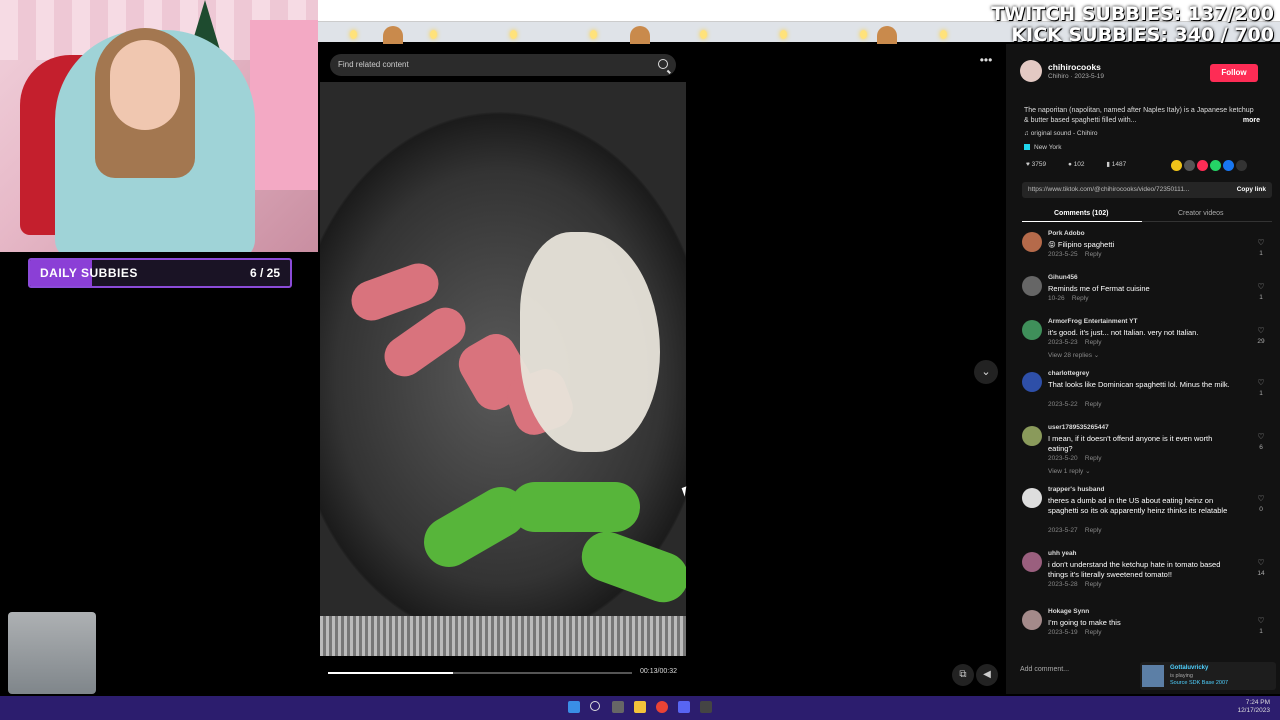  I want to click on discord-icon, so click(684, 707).